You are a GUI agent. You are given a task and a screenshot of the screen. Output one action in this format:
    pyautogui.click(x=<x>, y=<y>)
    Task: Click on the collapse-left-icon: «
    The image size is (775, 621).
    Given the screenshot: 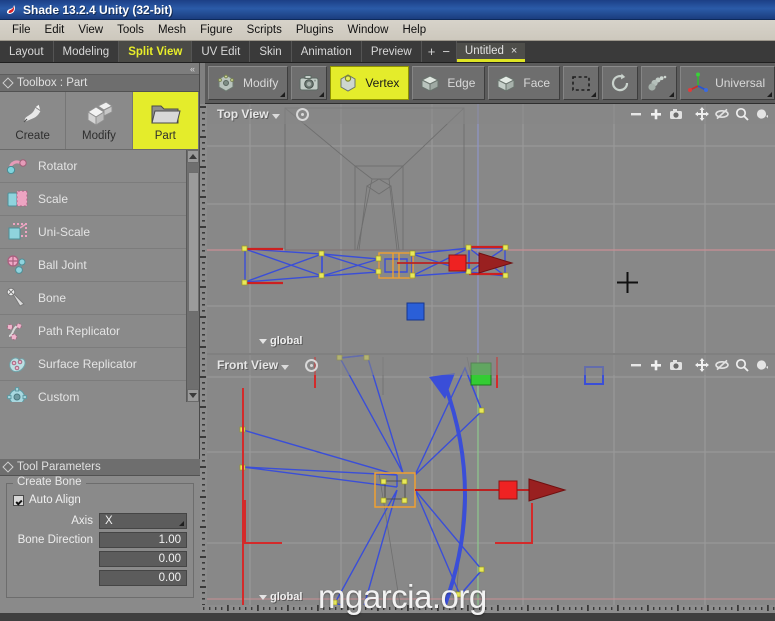 What is the action you would take?
    pyautogui.click(x=192, y=69)
    